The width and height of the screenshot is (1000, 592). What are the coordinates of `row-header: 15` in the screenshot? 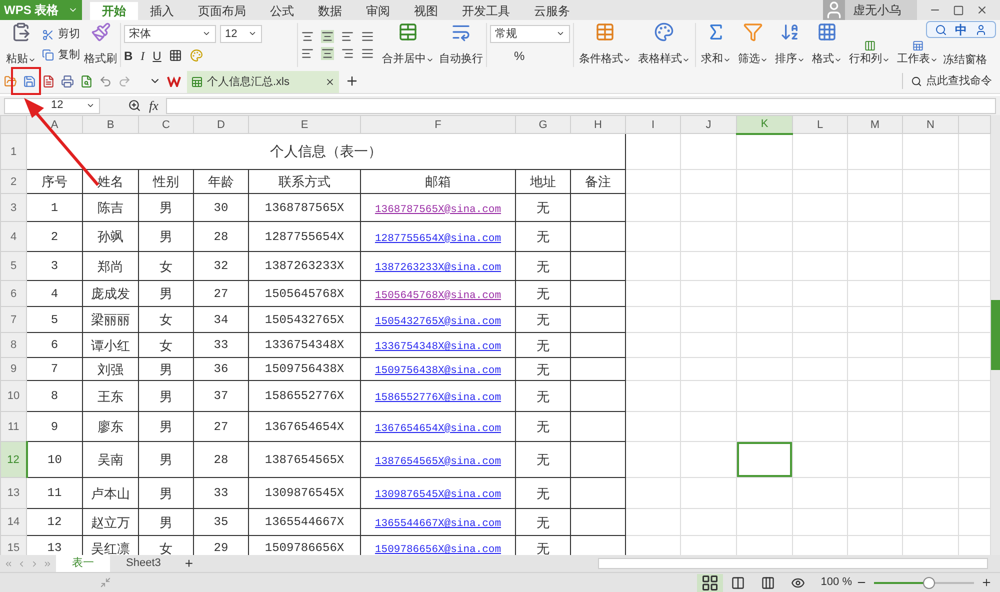 It's located at (13, 546).